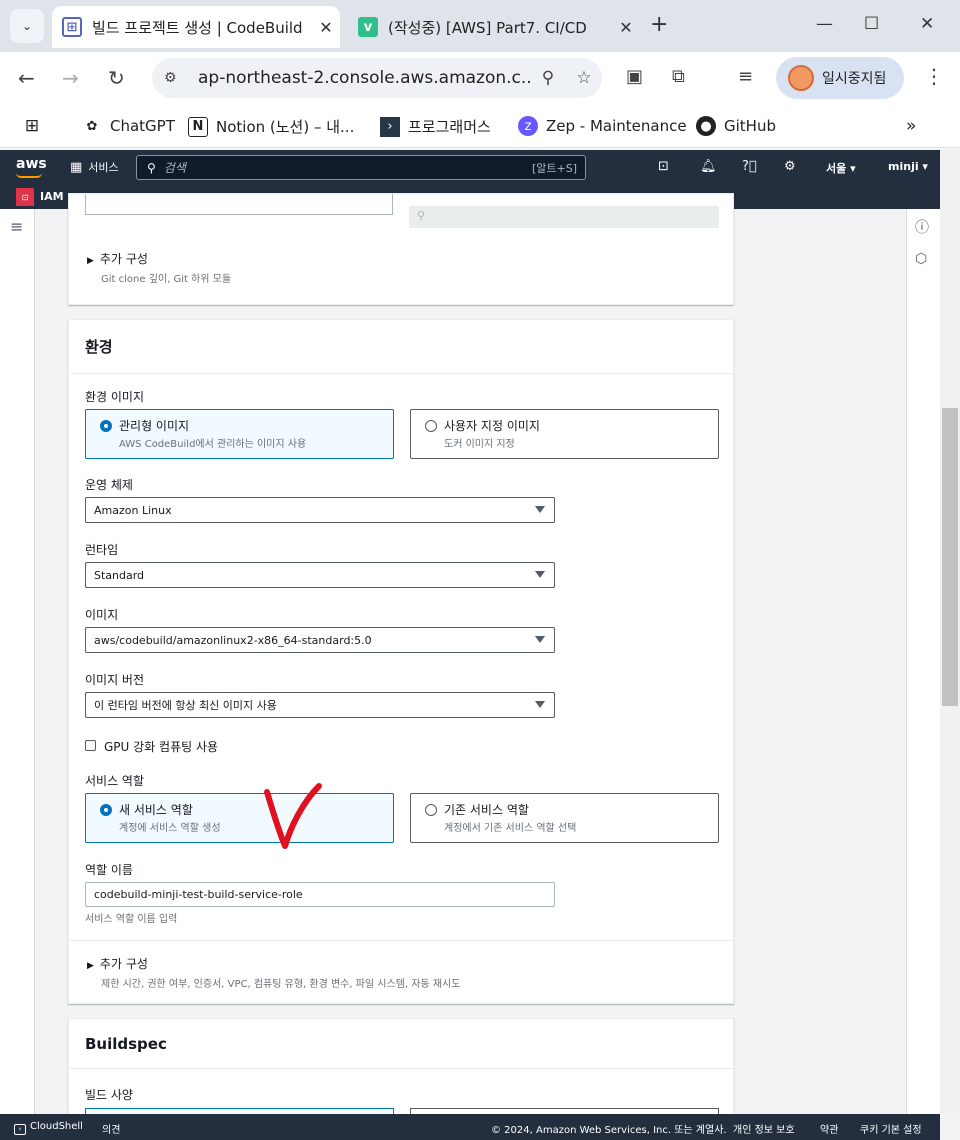 This screenshot has width=960, height=1140. I want to click on hamburger-menu-icon: ≡, so click(16, 226).